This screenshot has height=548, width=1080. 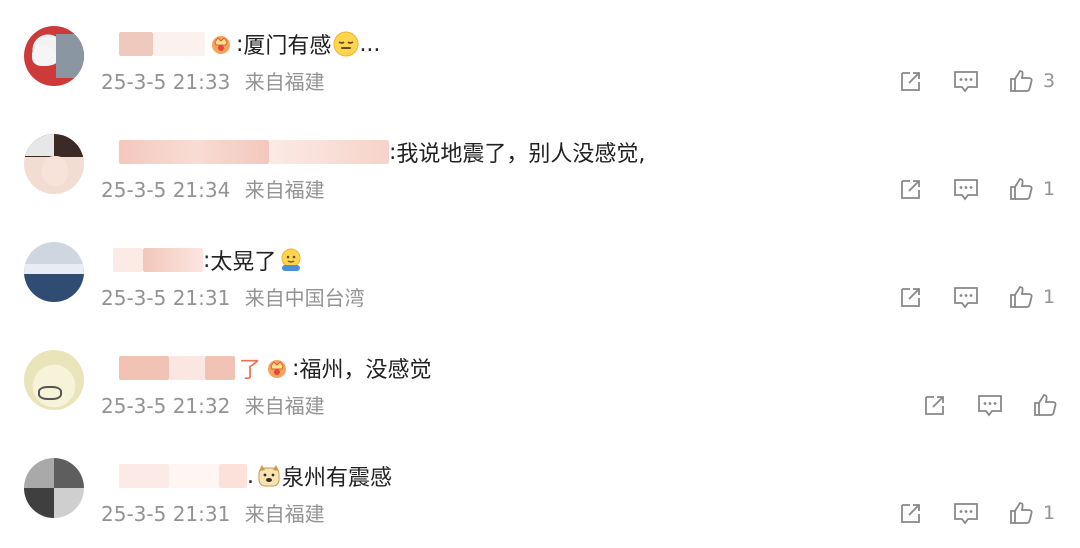 I want to click on relieved-face-icon, so click(x=346, y=44).